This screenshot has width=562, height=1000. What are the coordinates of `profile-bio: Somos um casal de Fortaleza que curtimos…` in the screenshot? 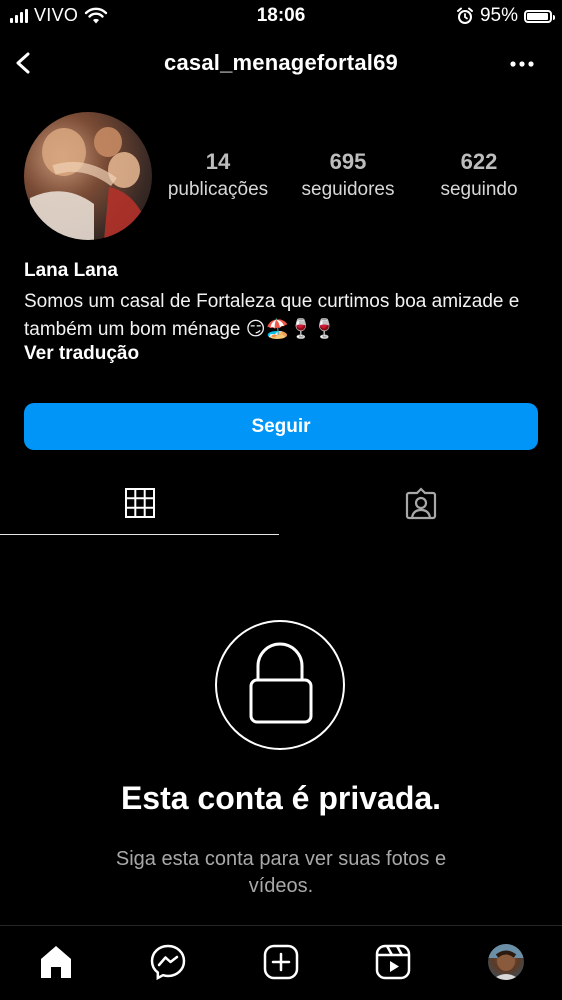 It's located at (272, 315).